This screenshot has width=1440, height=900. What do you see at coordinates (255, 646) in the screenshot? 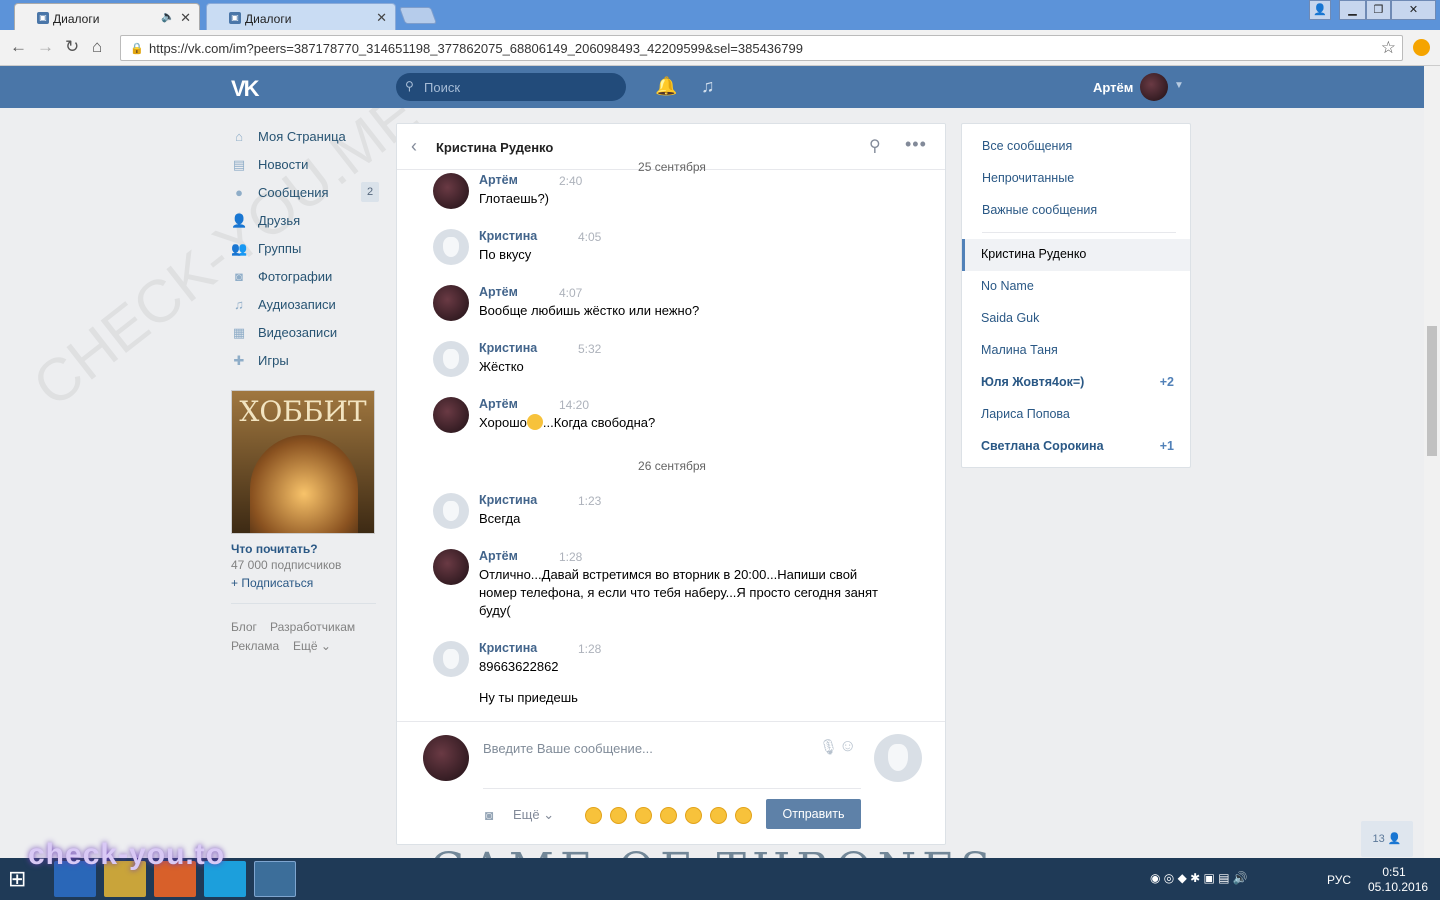
I see `footer-ads-link: Реклама` at bounding box center [255, 646].